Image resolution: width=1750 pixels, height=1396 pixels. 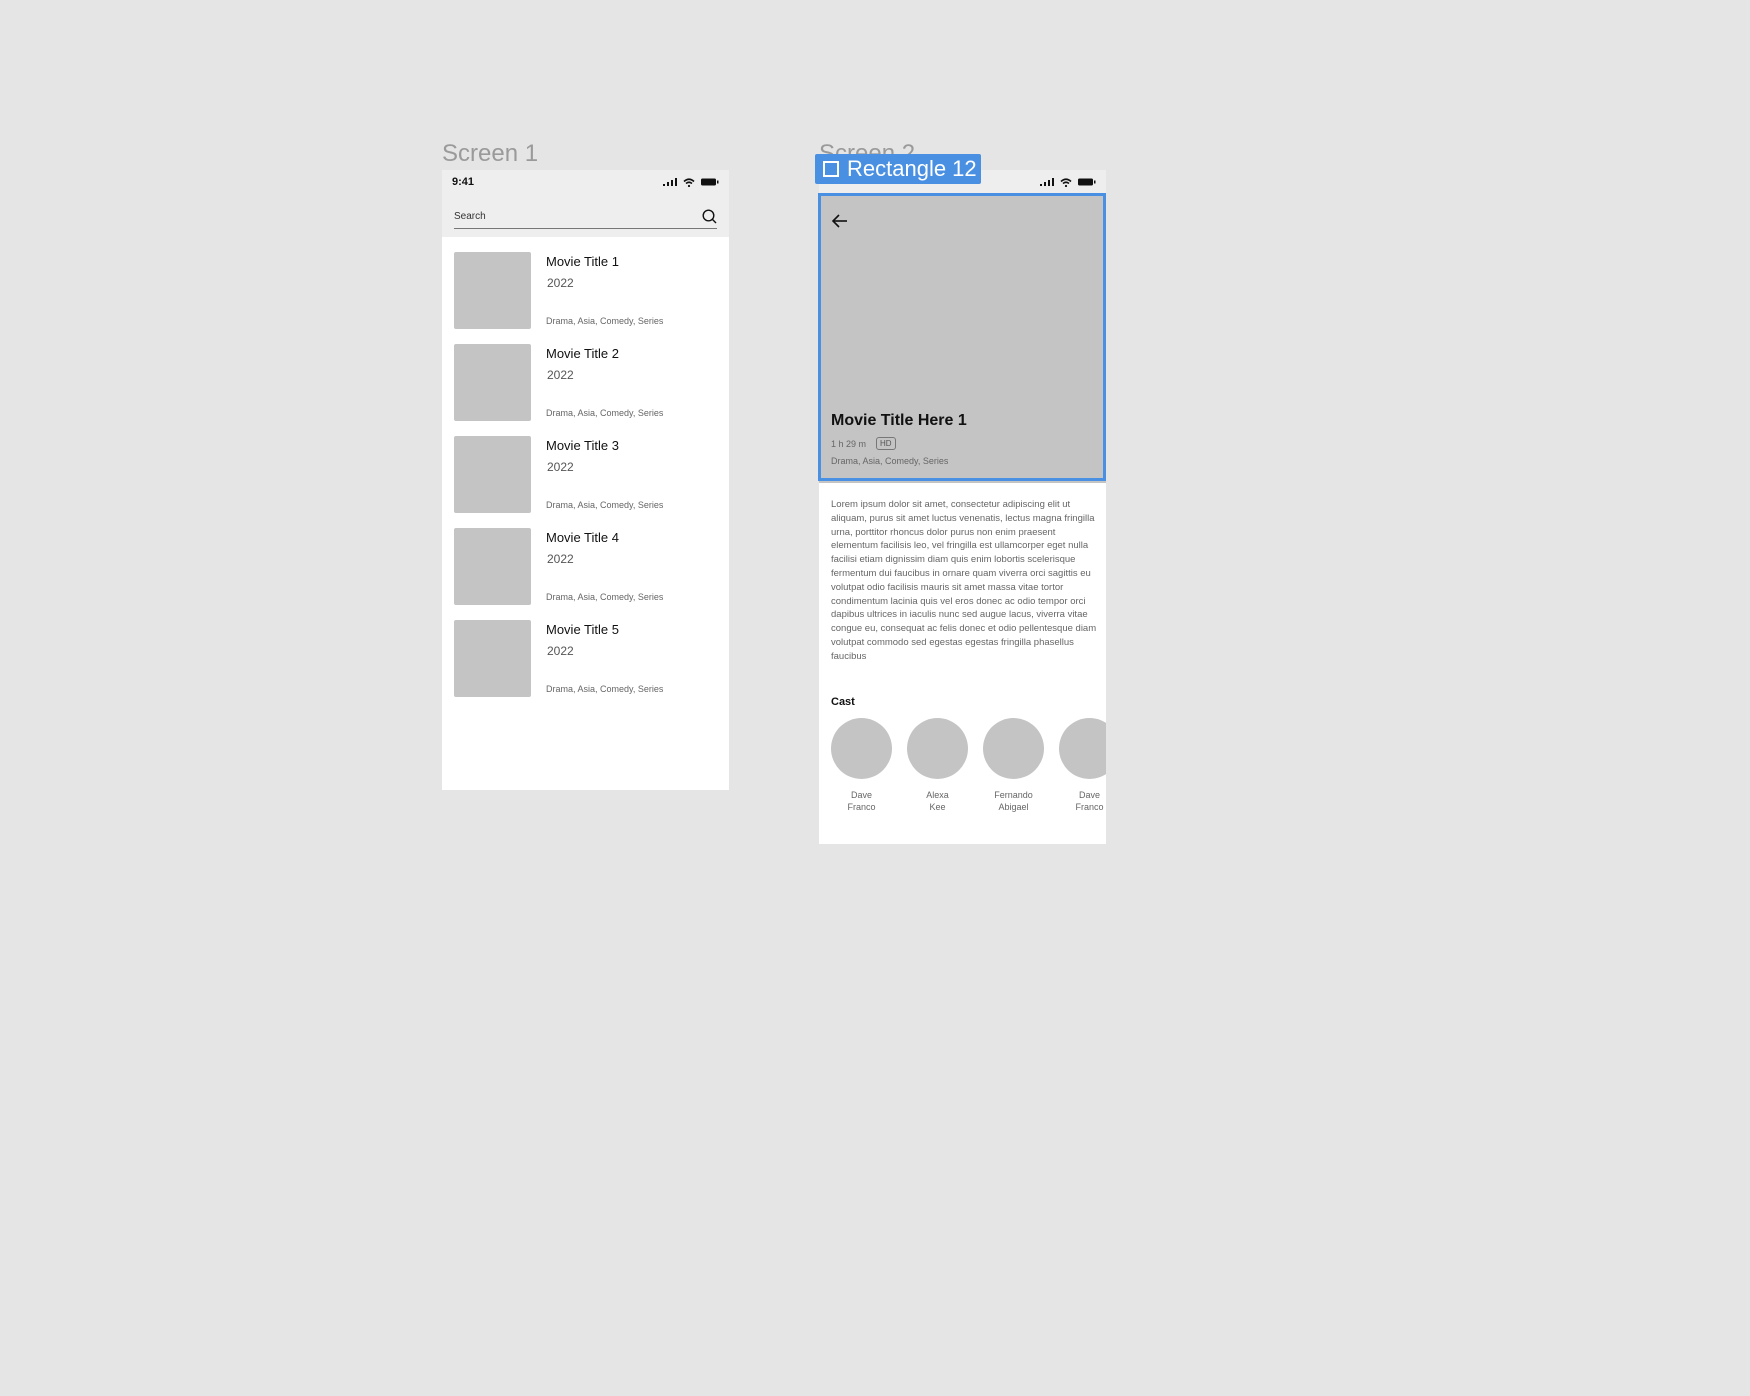 I want to click on movie-title: Movie Title 5, so click(x=582, y=629).